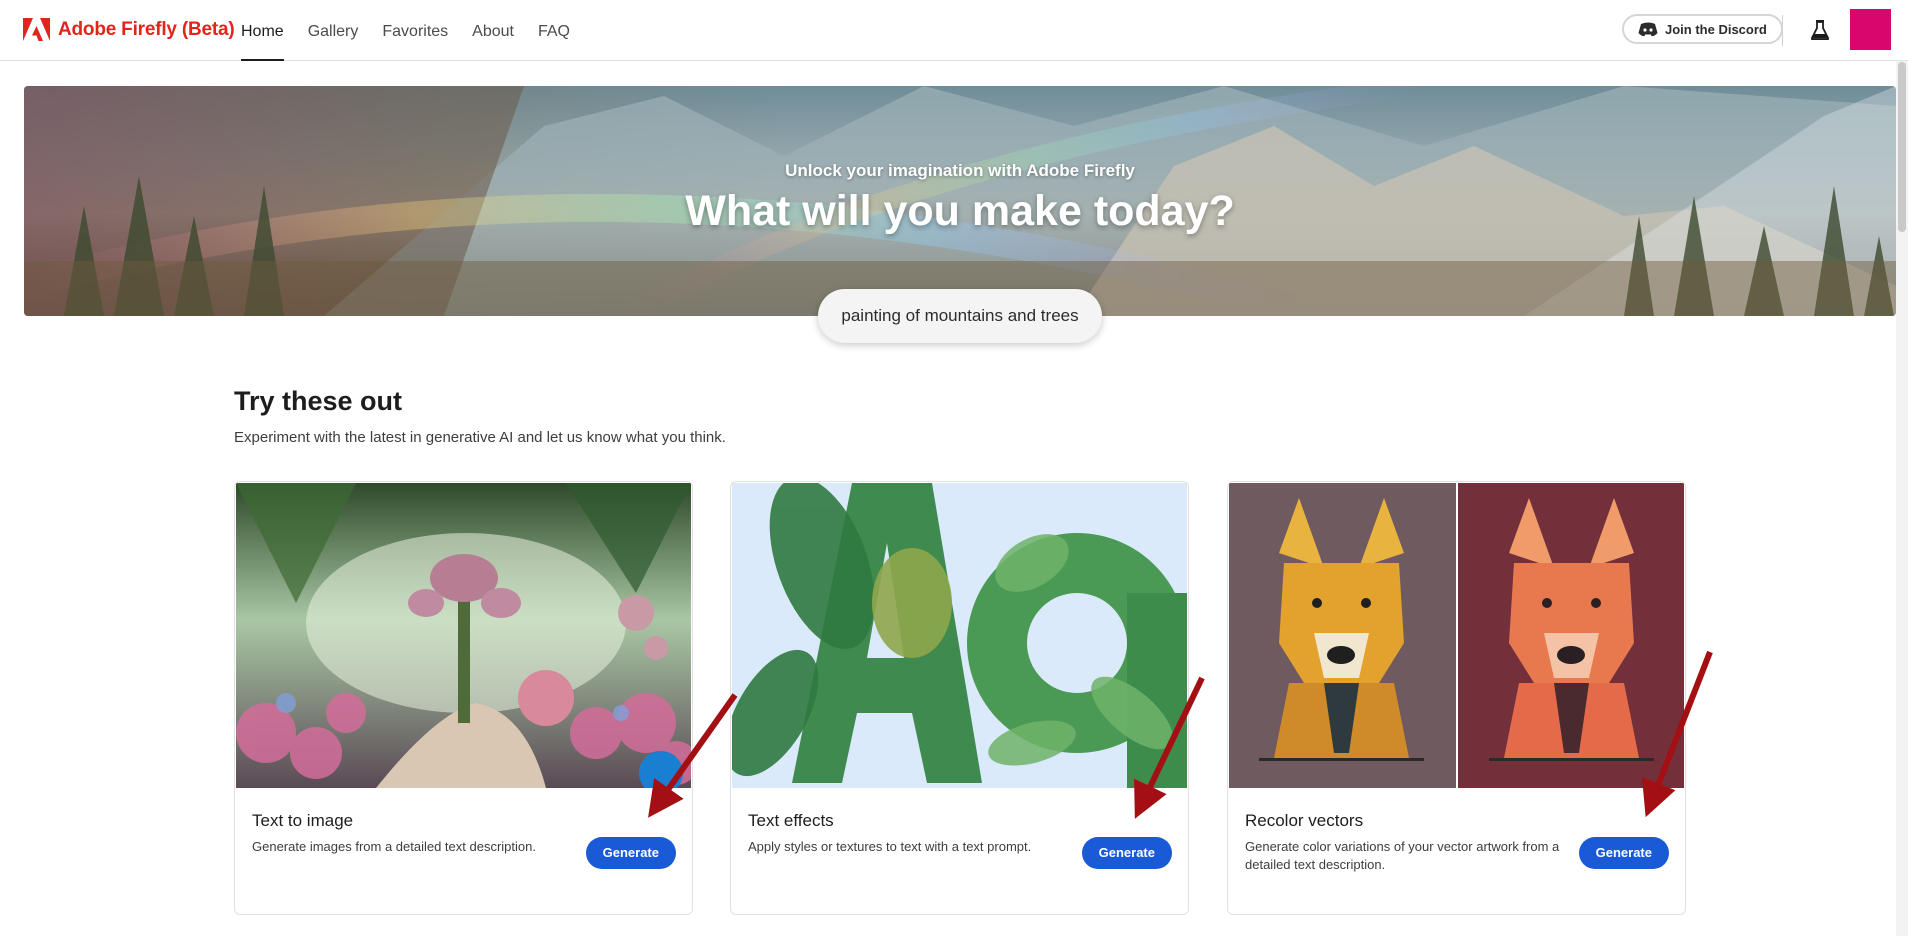 The height and width of the screenshot is (936, 1908). Describe the element at coordinates (1716, 29) in the screenshot. I see `join-discord-label: Join the Discord` at that location.